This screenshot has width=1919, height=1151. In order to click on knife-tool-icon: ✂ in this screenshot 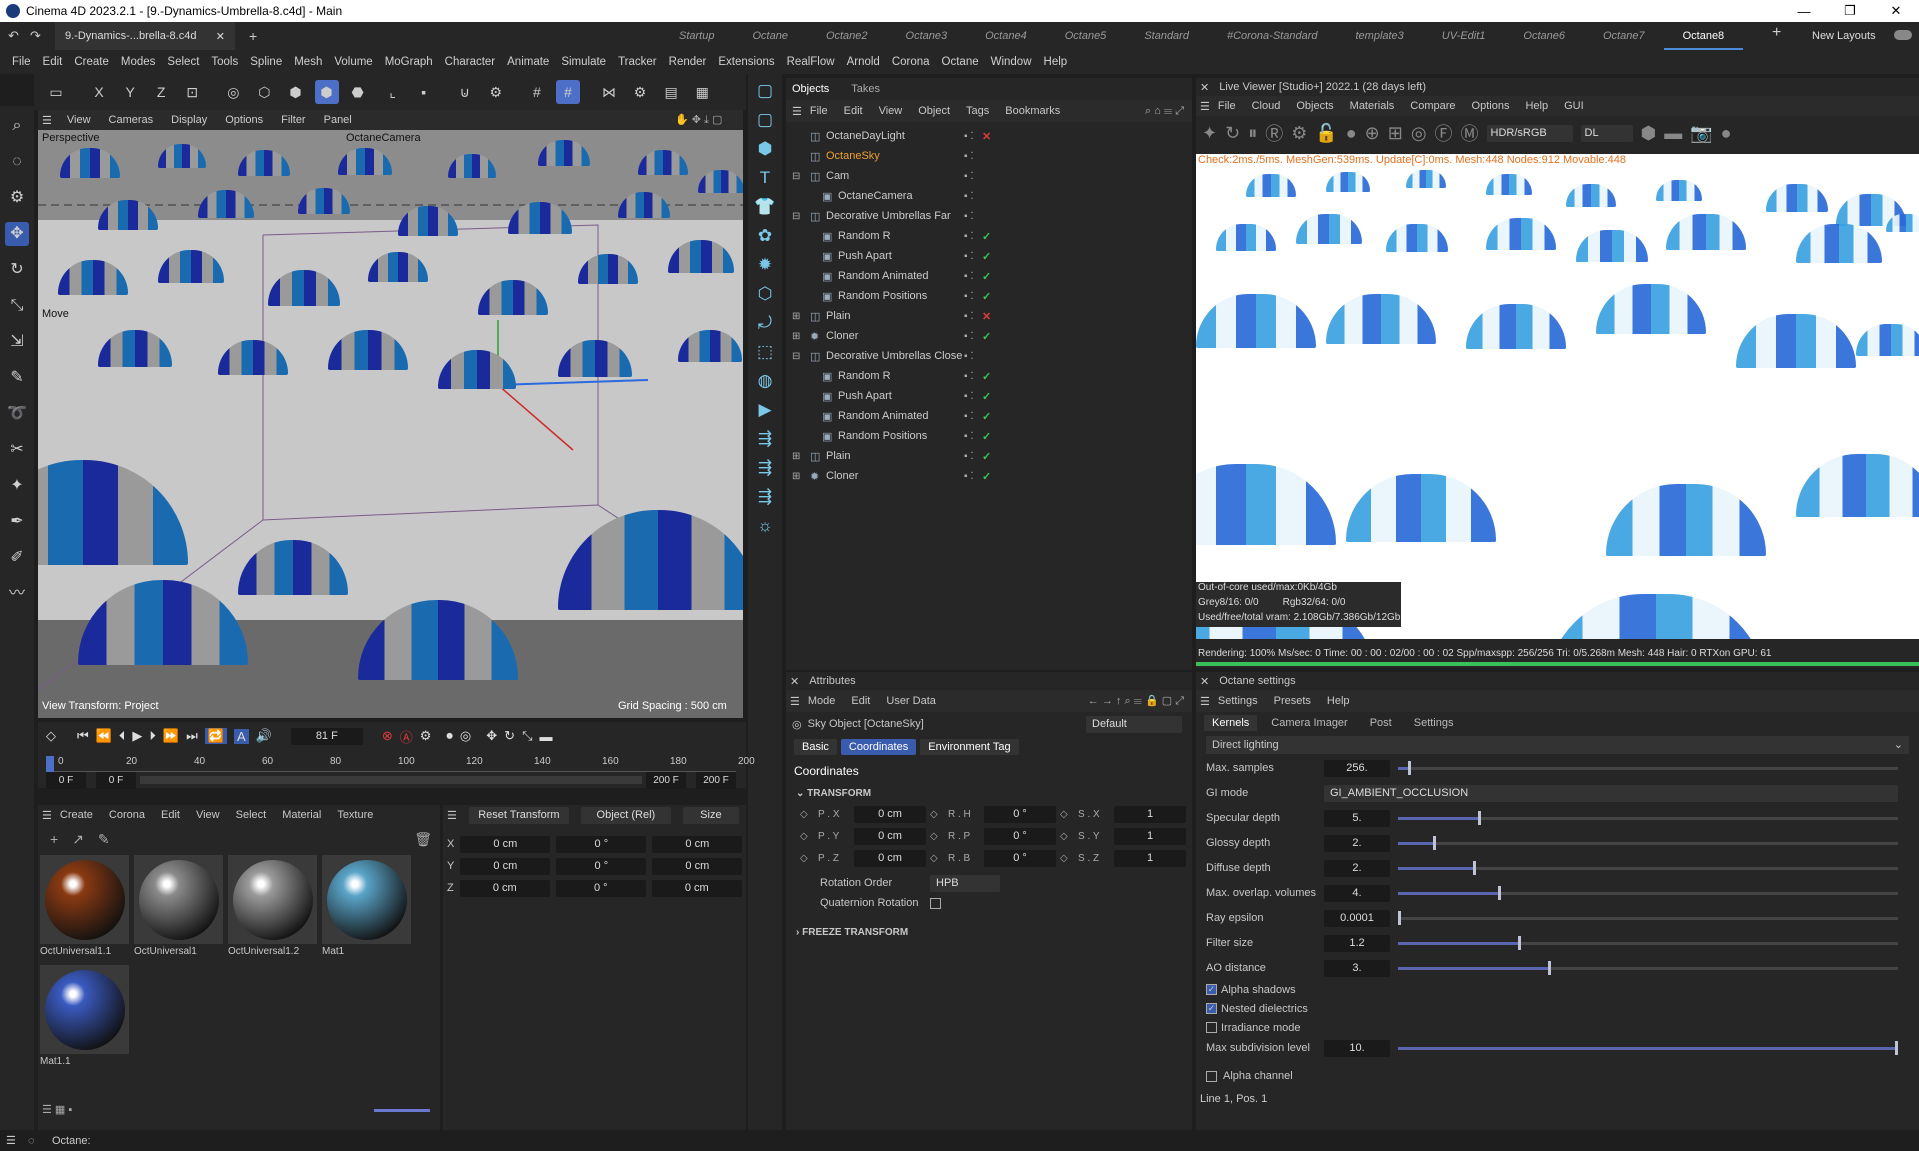, I will do `click(17, 450)`.